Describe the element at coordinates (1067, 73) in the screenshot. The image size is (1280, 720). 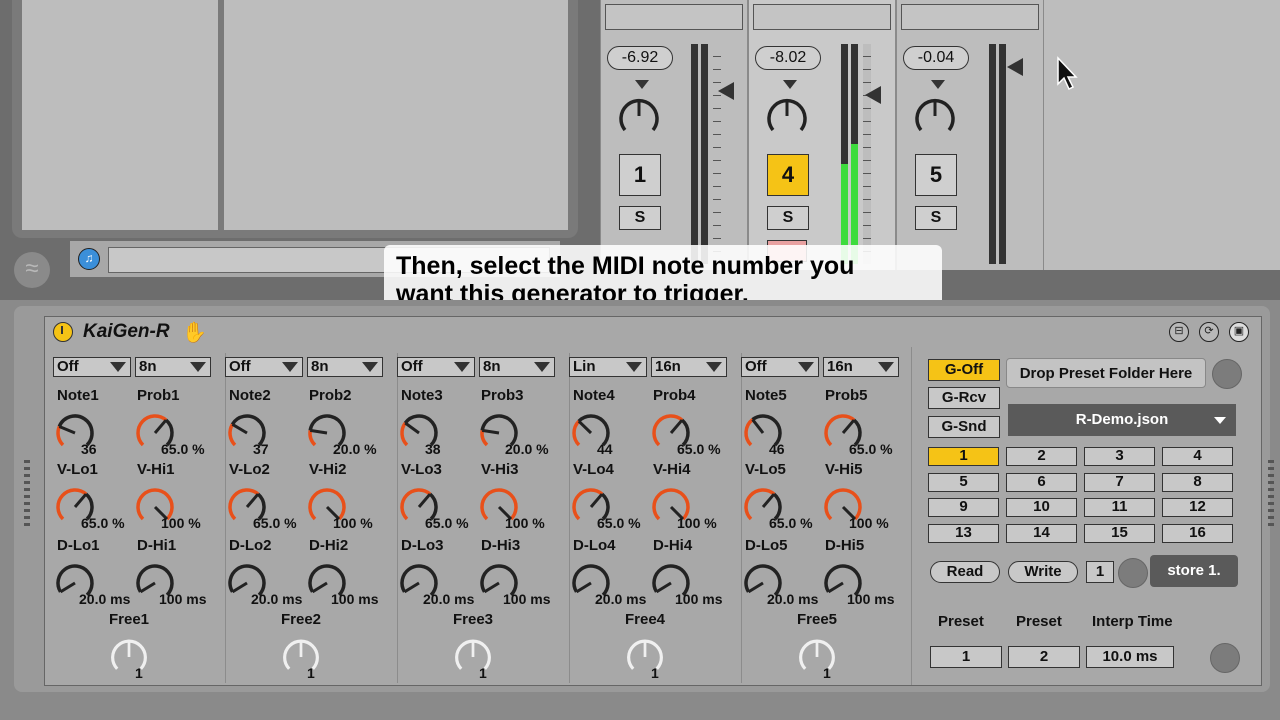
I see `mouse-cursor-icon` at that location.